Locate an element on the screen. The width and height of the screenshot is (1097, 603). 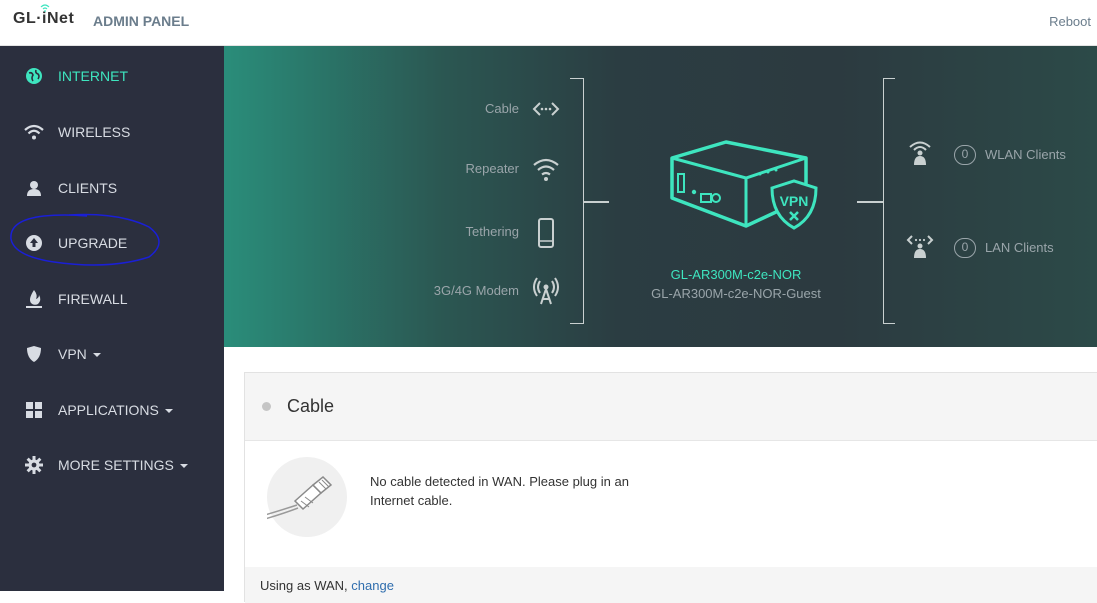
lan-clients-count: 0 is located at coordinates (965, 248).